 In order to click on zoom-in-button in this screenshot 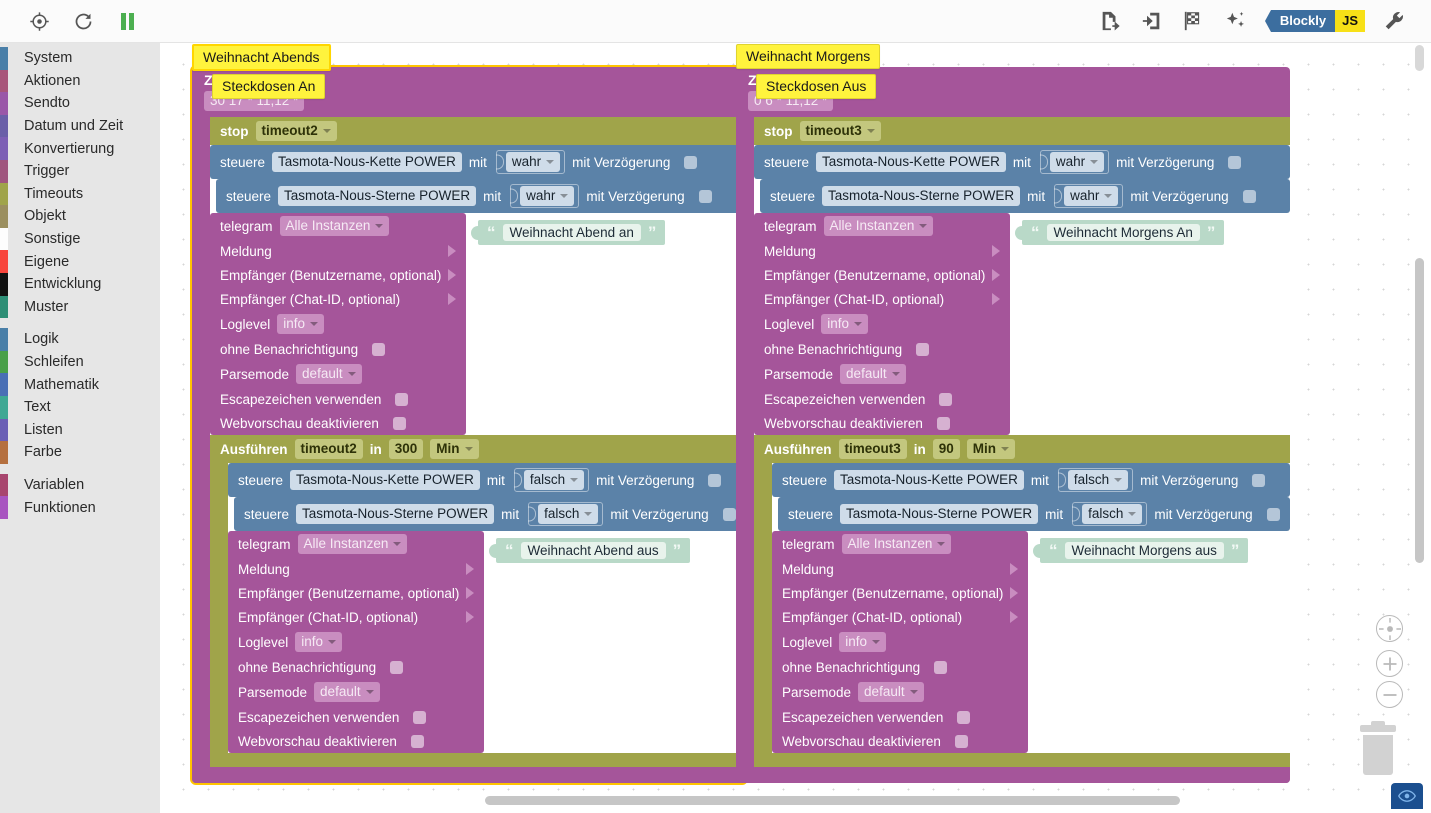, I will do `click(1389, 663)`.